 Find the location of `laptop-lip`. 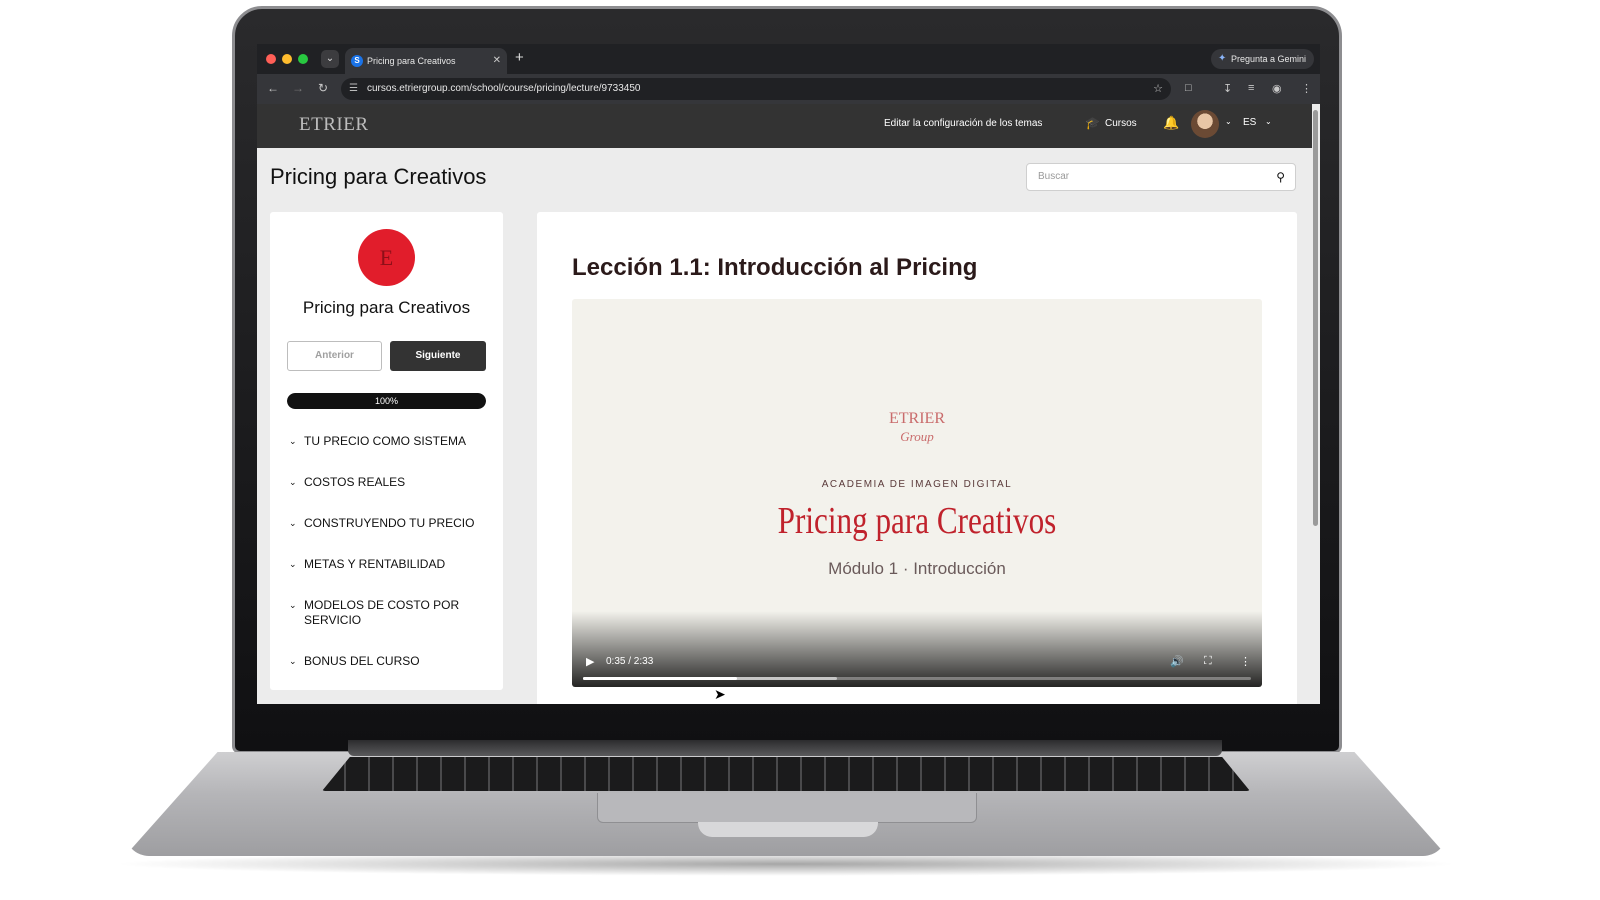

laptop-lip is located at coordinates (788, 829).